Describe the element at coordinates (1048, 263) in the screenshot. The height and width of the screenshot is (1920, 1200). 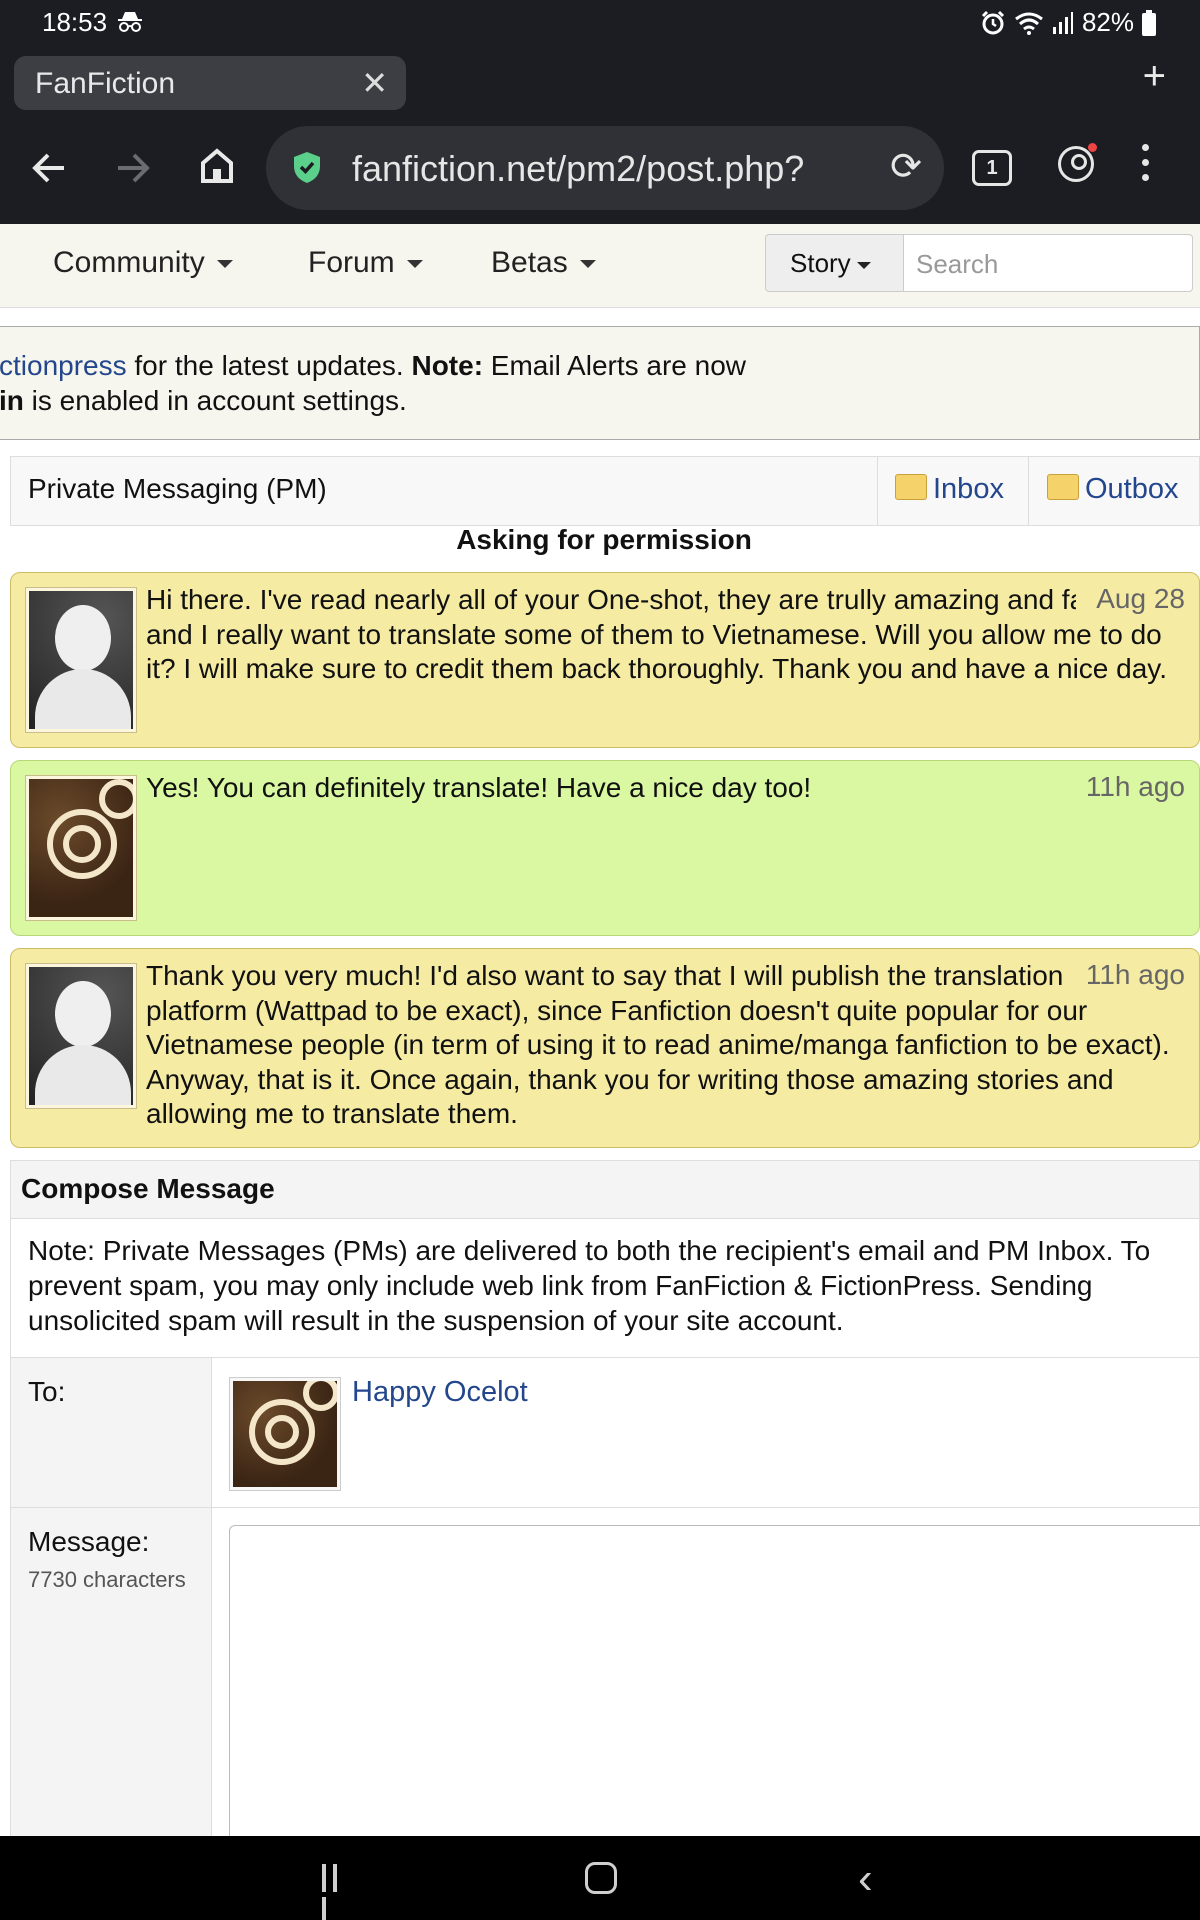
I see `search-input: Search` at that location.